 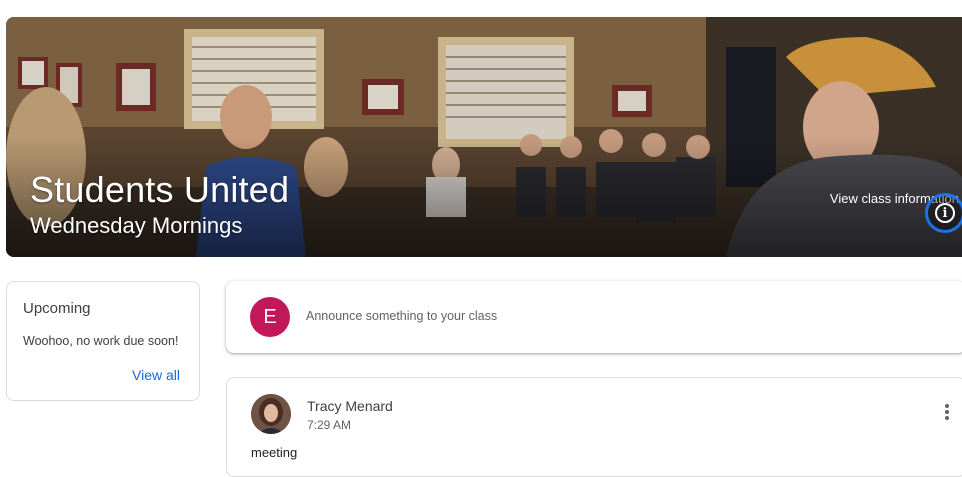 I want to click on announce-placeholder: Announce something to your class, so click(x=401, y=316).